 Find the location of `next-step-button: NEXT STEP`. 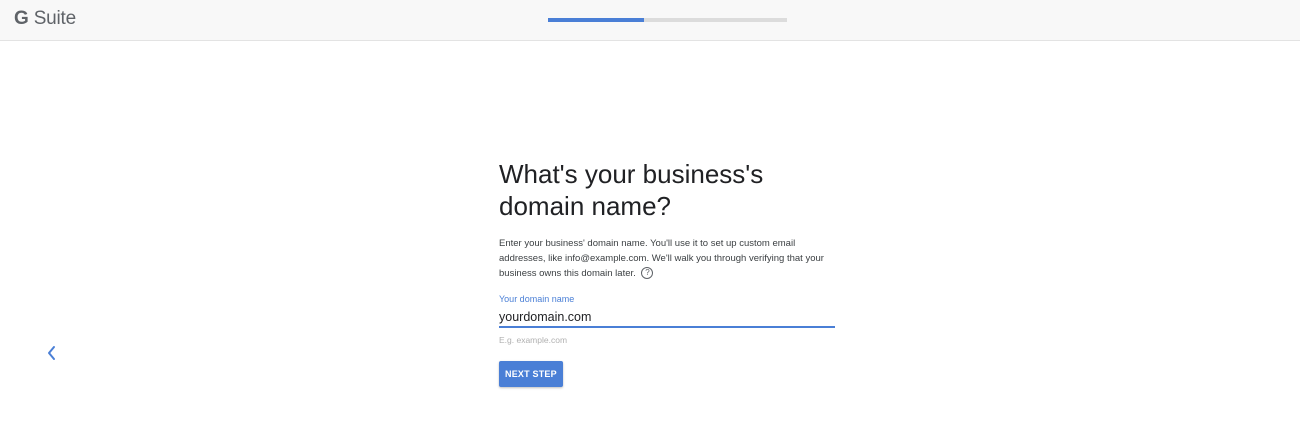

next-step-button: NEXT STEP is located at coordinates (531, 374).